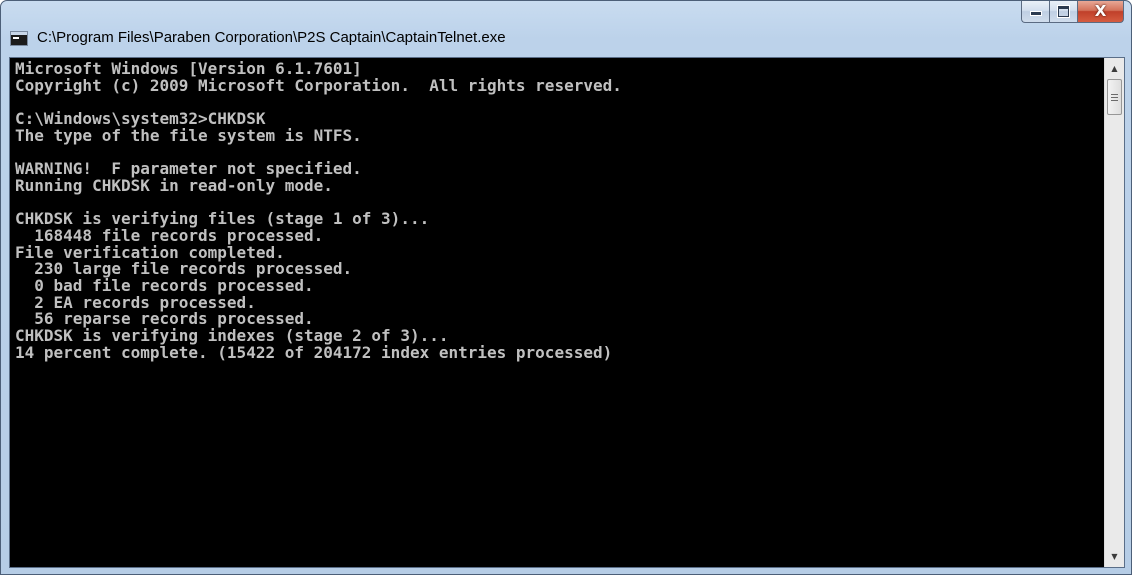 Image resolution: width=1132 pixels, height=575 pixels. I want to click on minimize-button, so click(1035, 12).